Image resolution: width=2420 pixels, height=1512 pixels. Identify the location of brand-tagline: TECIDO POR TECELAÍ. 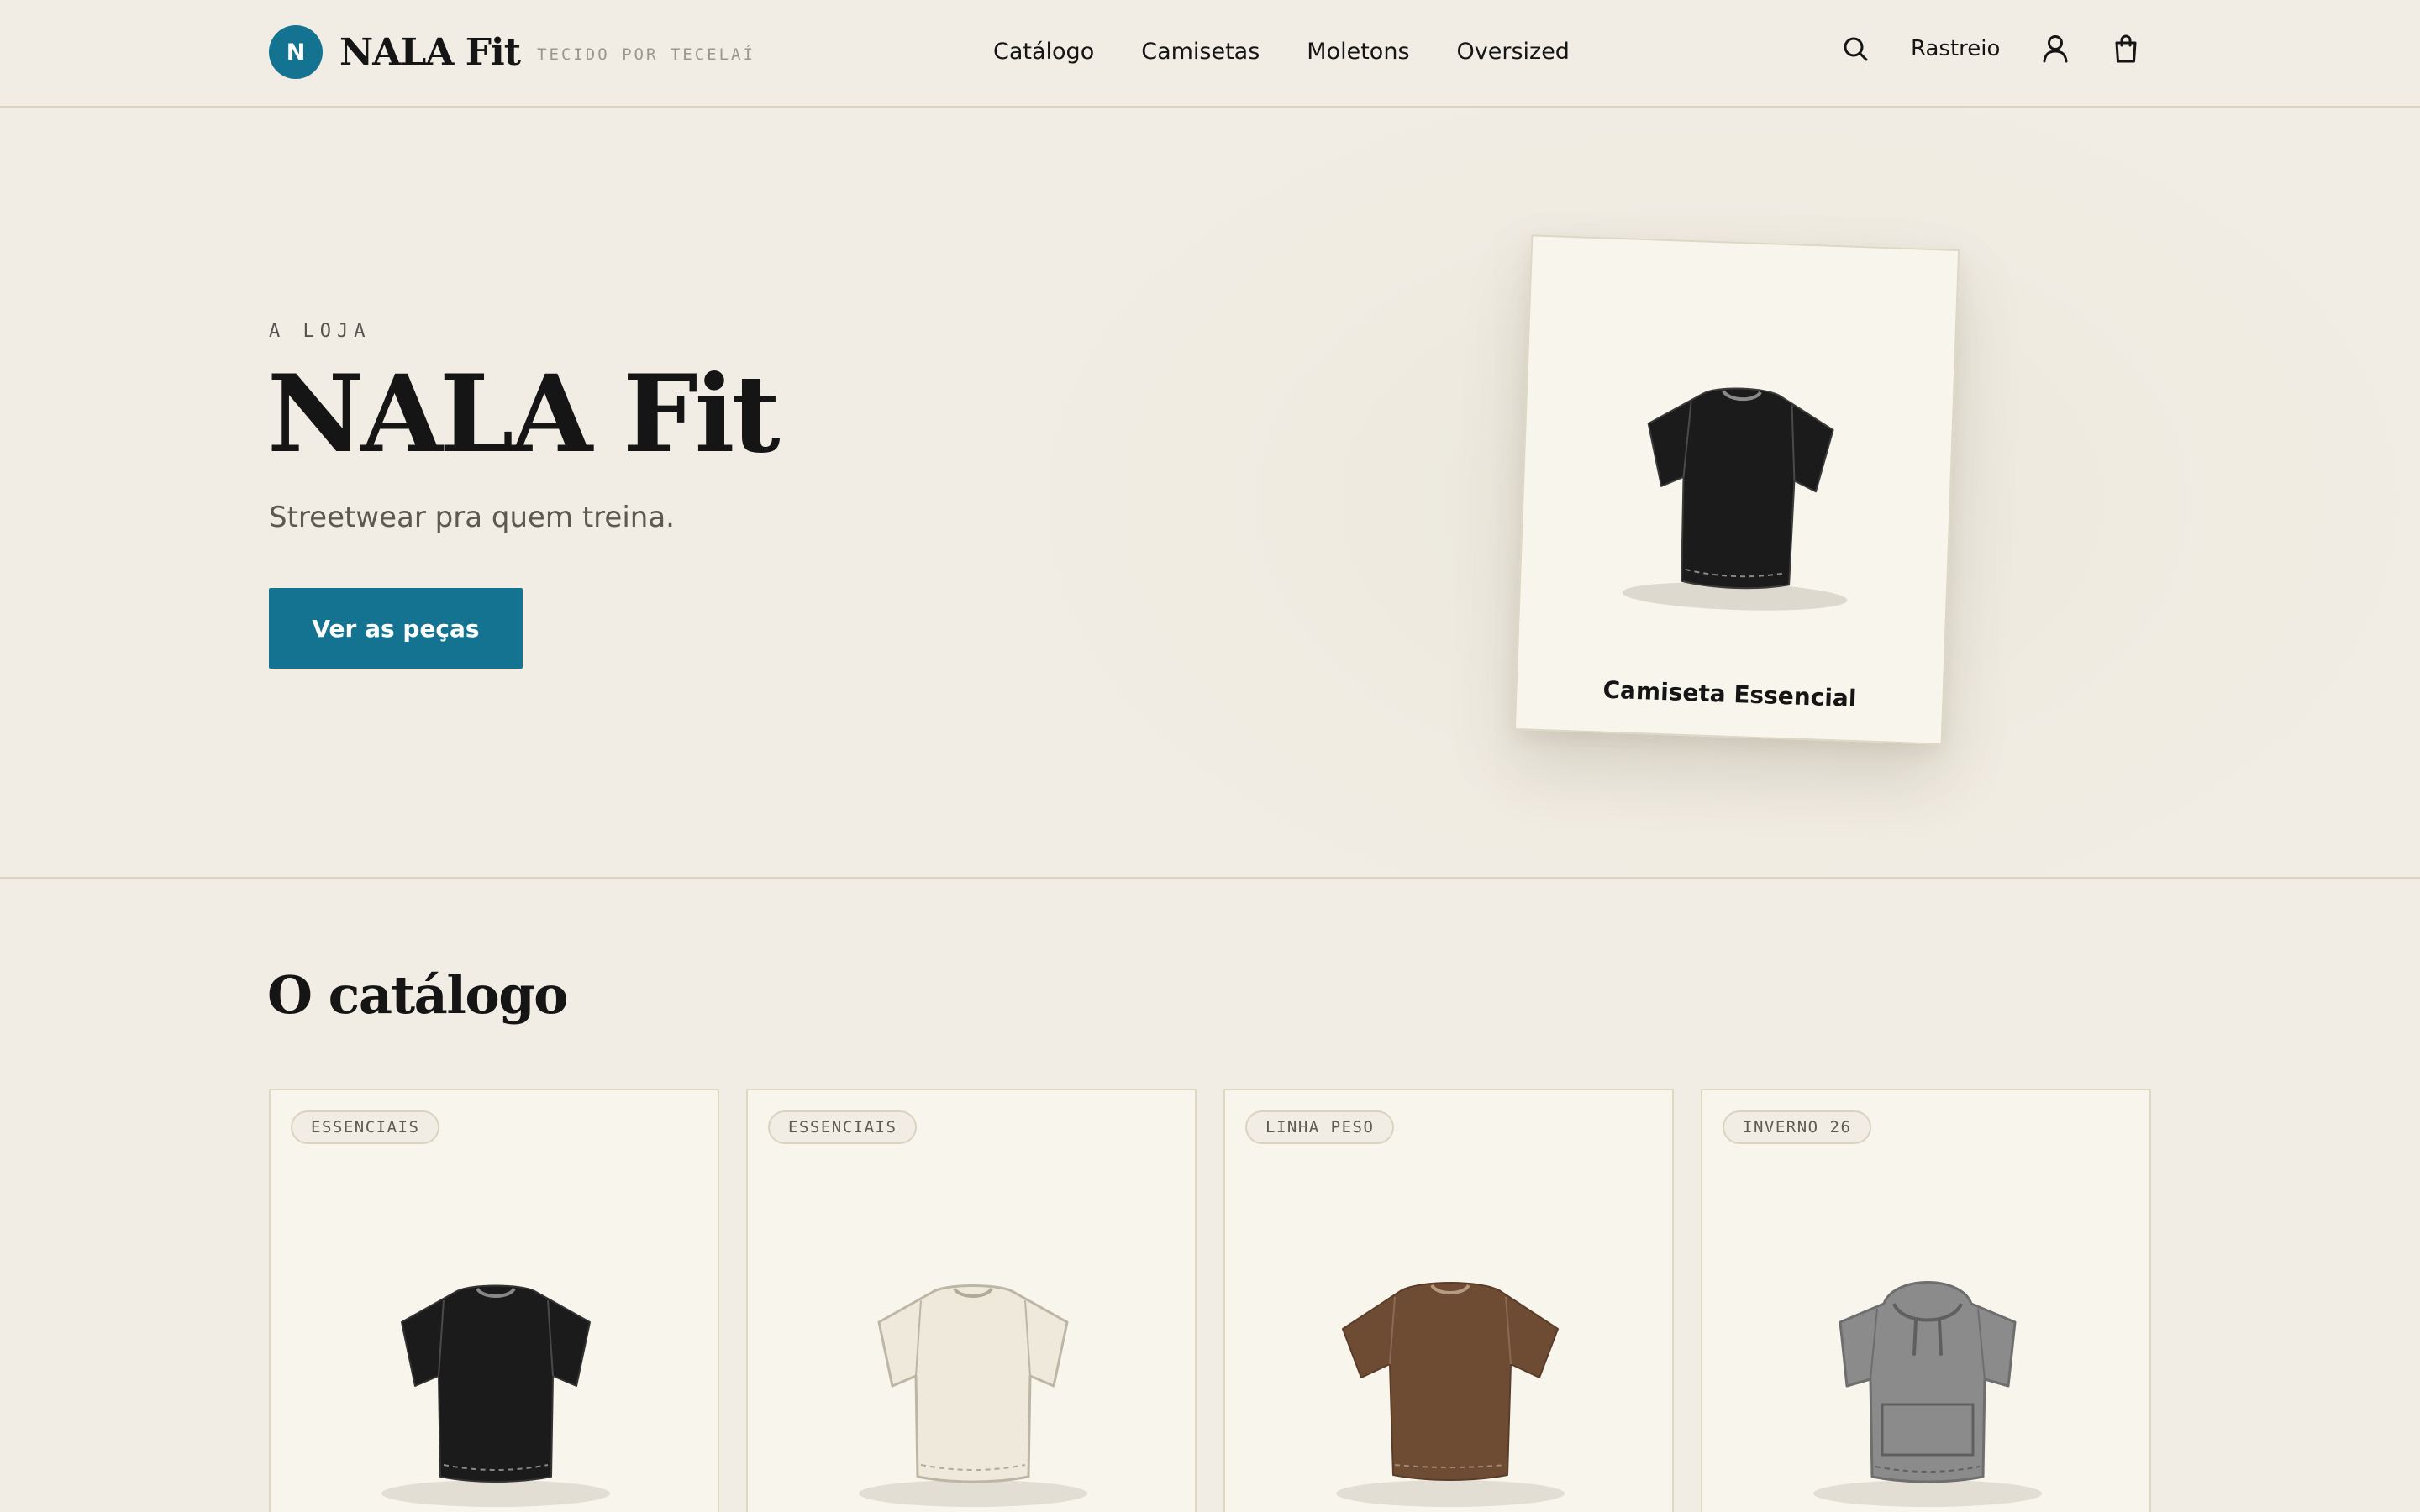
(646, 54).